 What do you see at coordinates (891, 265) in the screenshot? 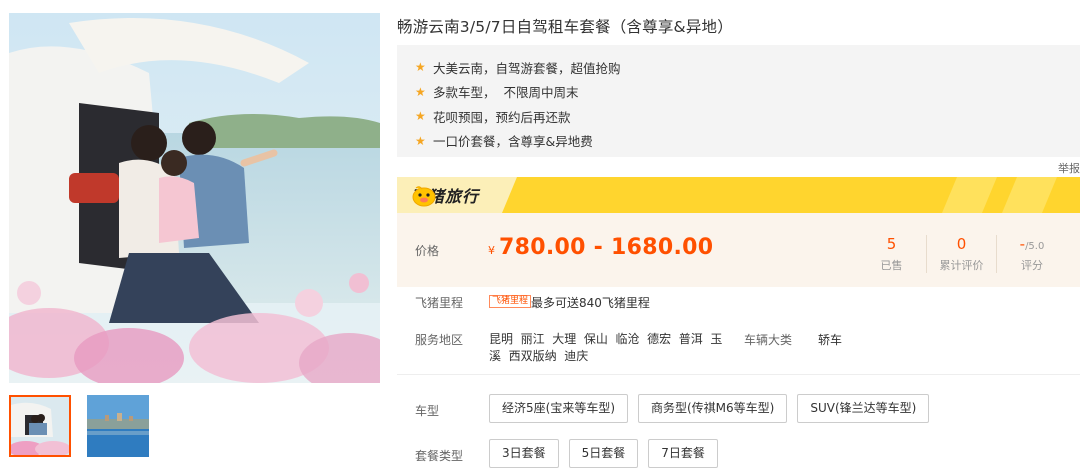
I see `stat-label: 已售` at bounding box center [891, 265].